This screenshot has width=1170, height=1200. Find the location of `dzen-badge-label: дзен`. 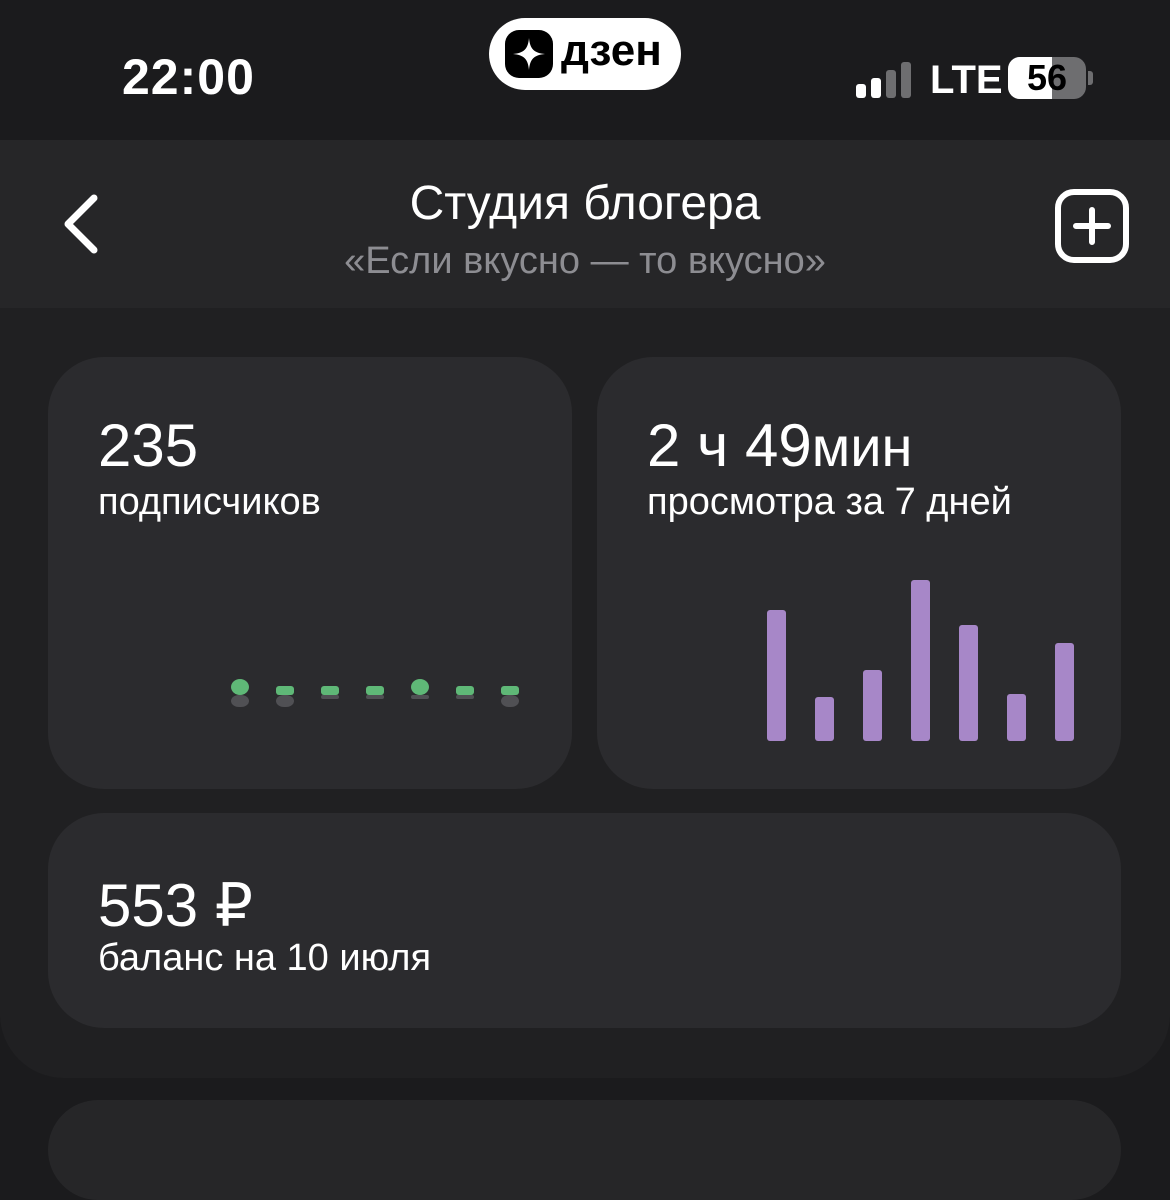

dzen-badge-label: дзен is located at coordinates (611, 50).